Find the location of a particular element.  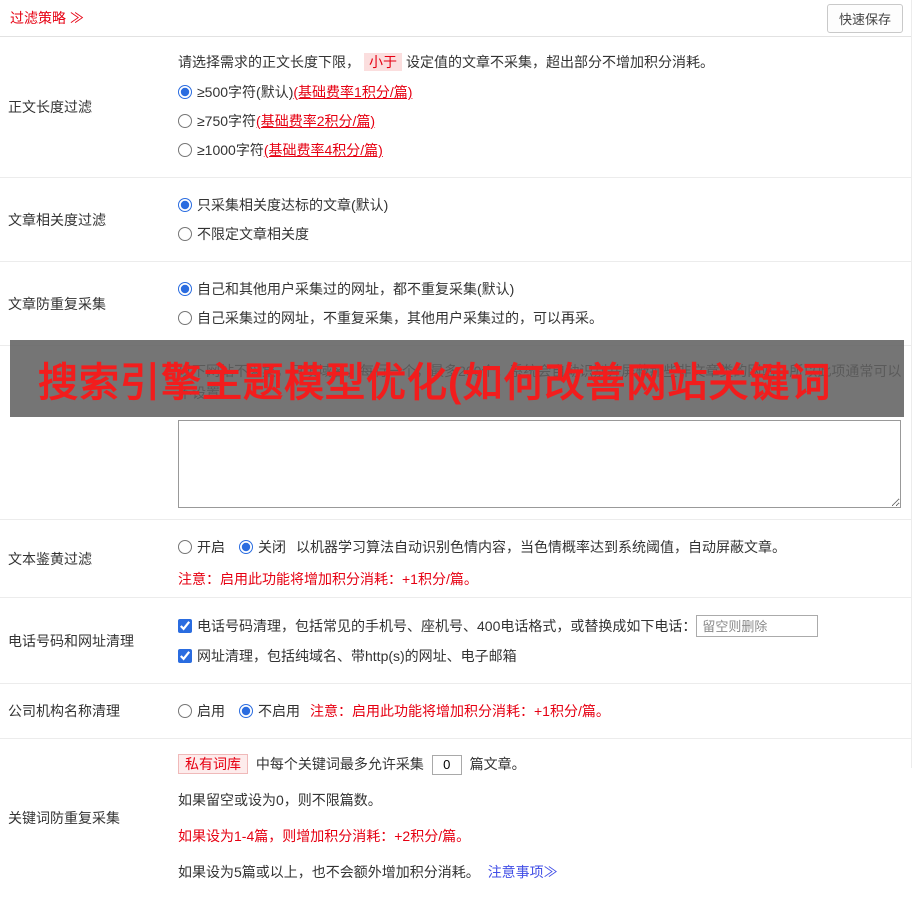

relevance-option-any: 不限定文章相关度 is located at coordinates (539, 234).